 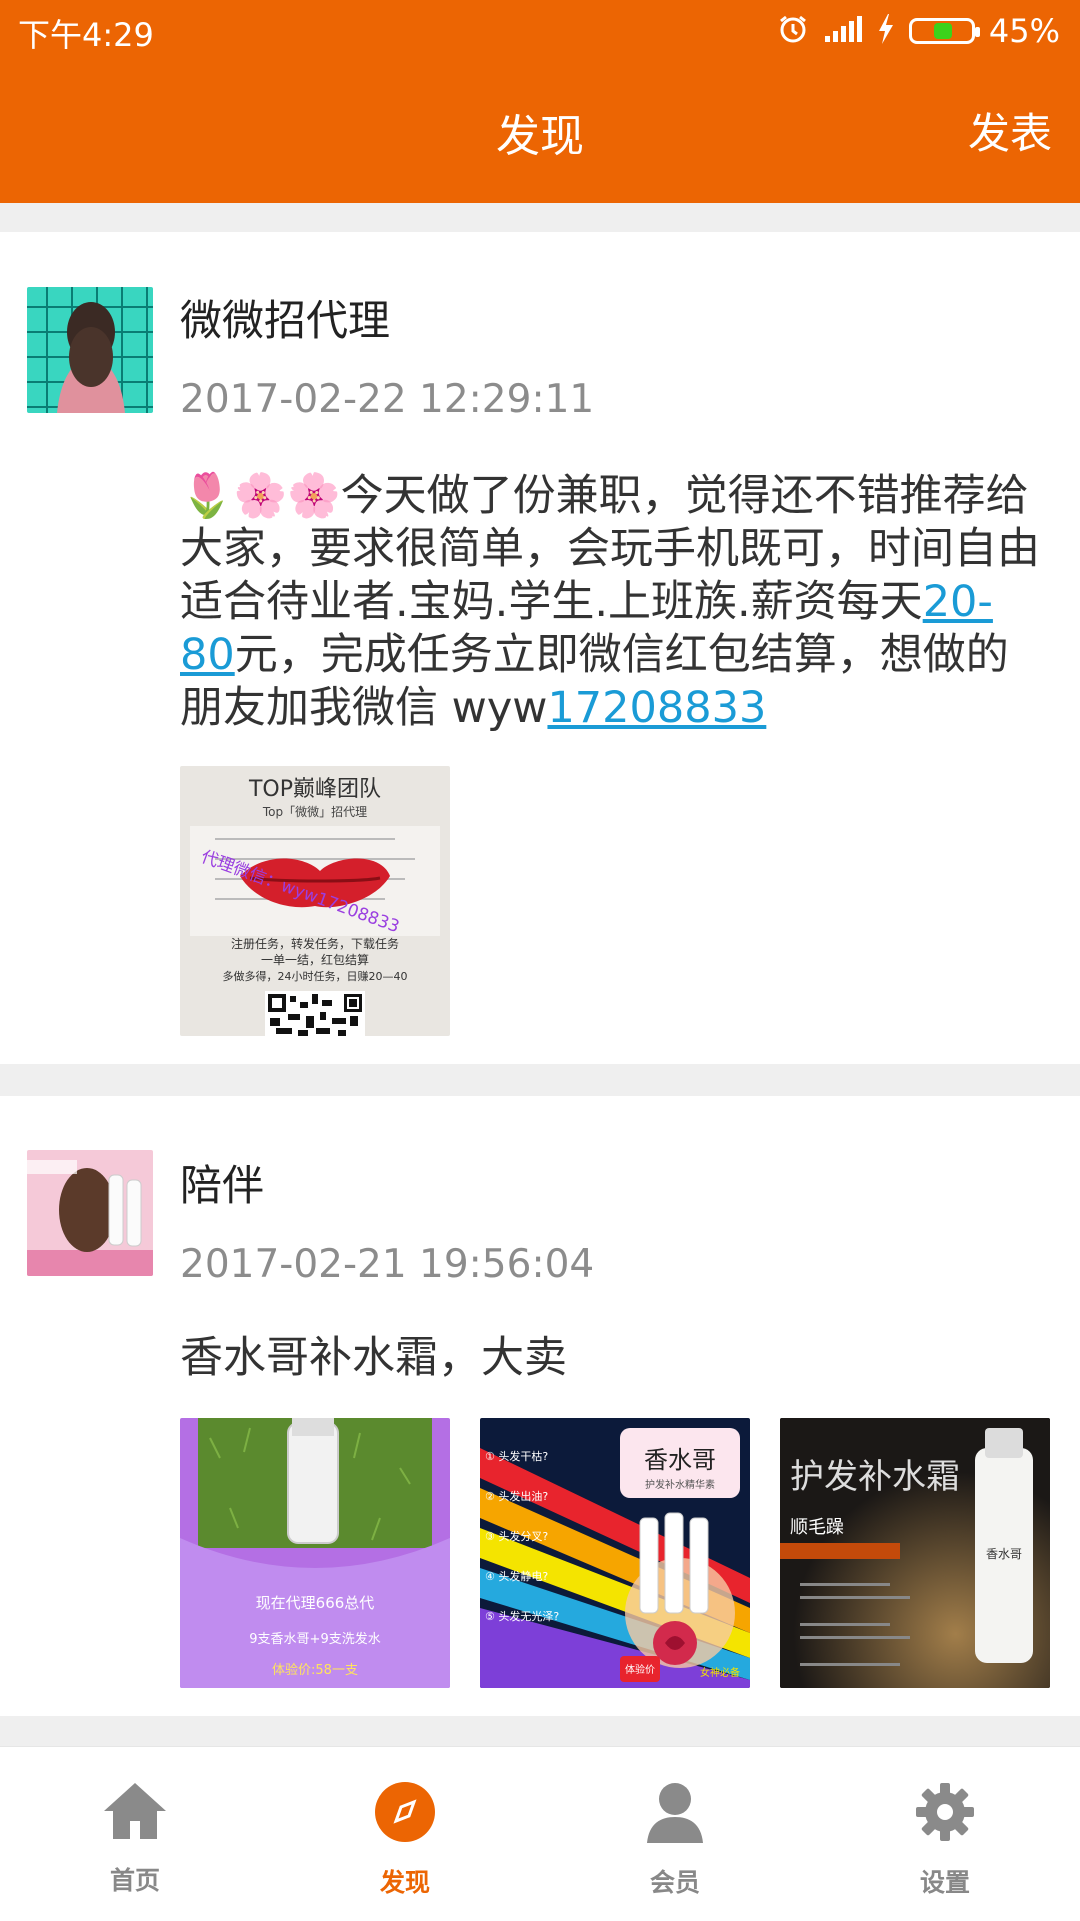 What do you see at coordinates (886, 31) in the screenshot?
I see `charging-icon` at bounding box center [886, 31].